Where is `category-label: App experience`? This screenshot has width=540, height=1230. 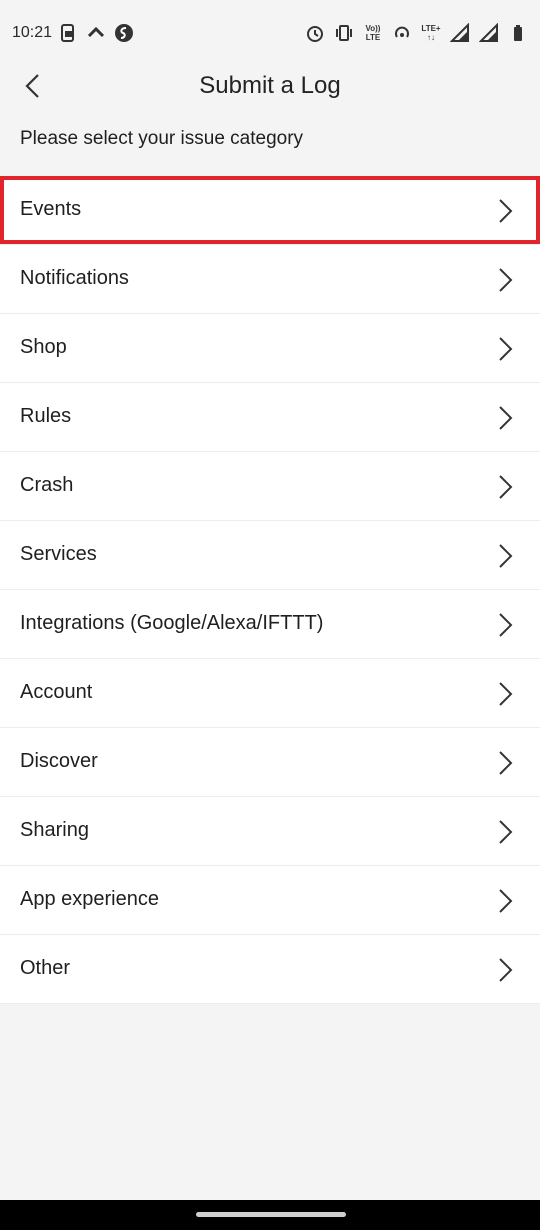
category-label: App experience is located at coordinates (89, 899).